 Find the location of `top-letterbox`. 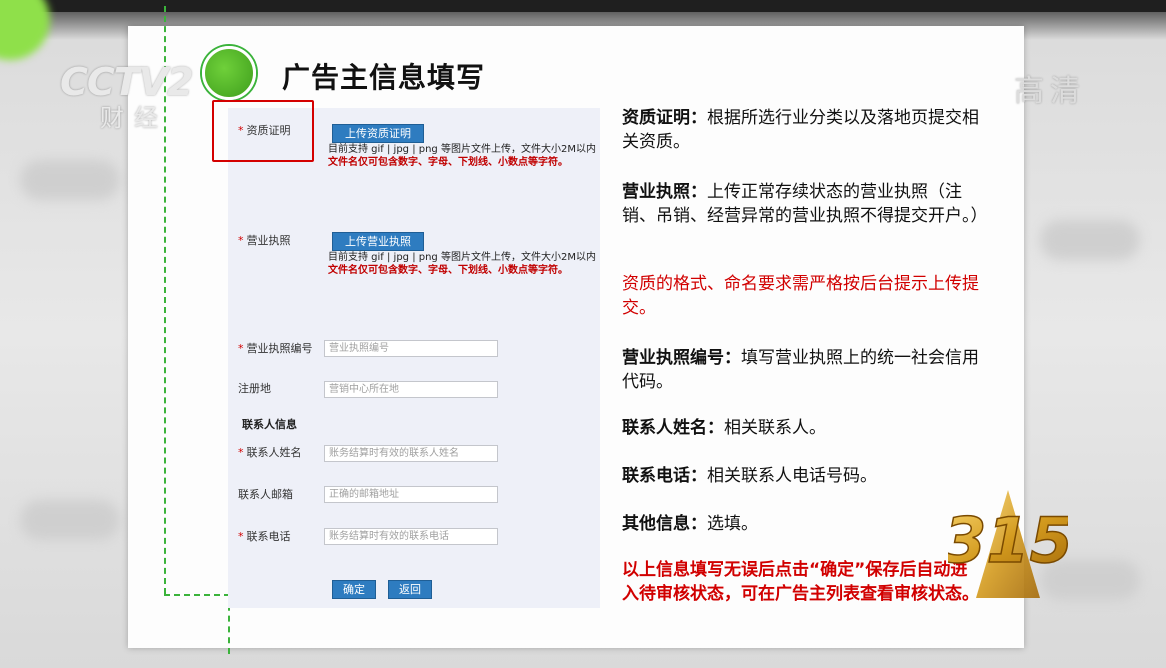

top-letterbox is located at coordinates (583, 6).